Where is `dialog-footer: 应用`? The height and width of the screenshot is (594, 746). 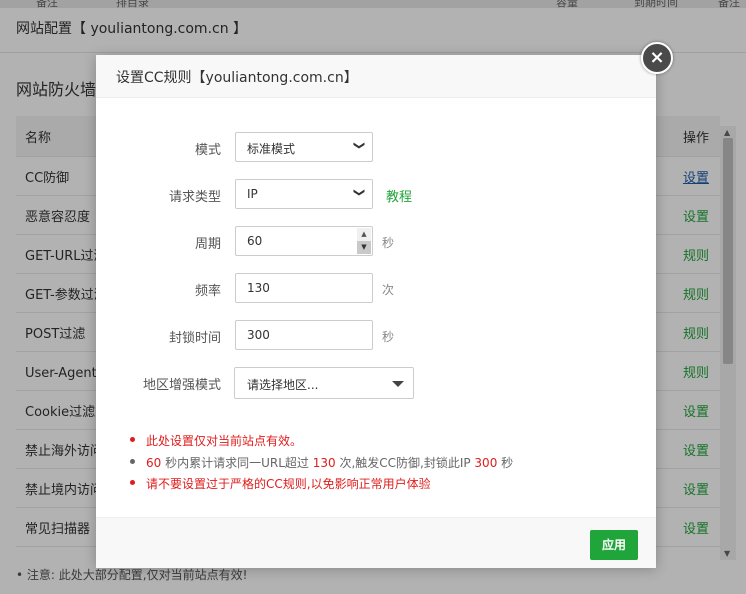
dialog-footer: 应用 is located at coordinates (376, 542).